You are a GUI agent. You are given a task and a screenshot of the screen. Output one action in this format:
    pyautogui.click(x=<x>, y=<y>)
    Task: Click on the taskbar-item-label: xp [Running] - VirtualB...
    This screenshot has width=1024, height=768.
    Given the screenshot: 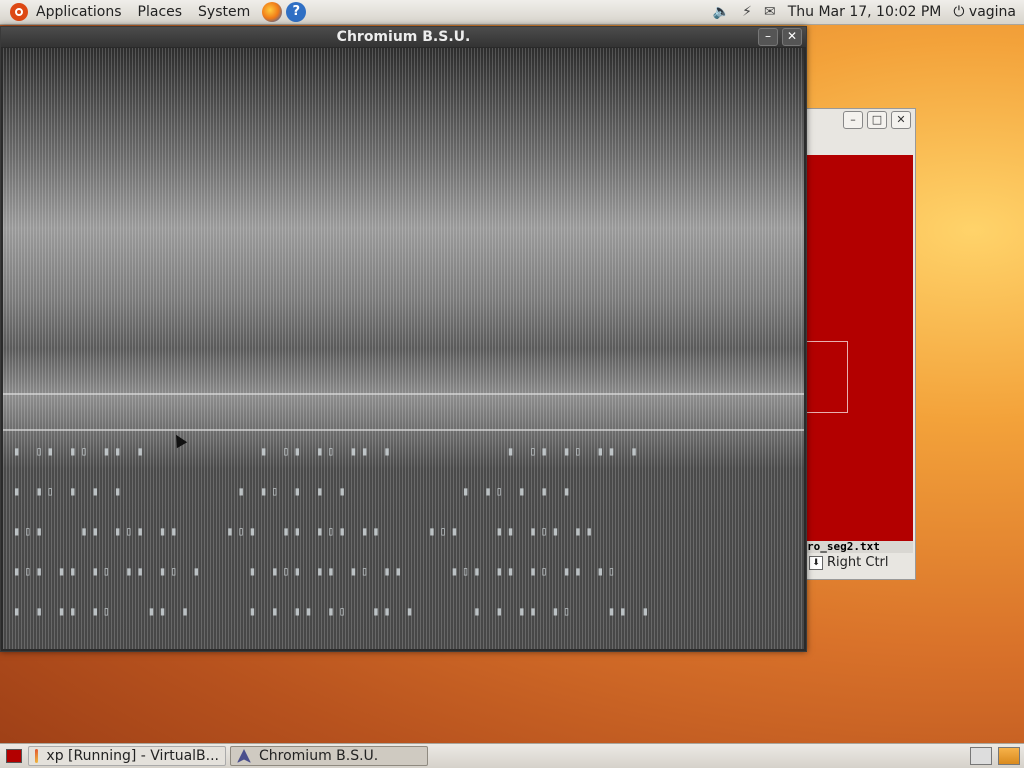 What is the action you would take?
    pyautogui.click(x=132, y=756)
    